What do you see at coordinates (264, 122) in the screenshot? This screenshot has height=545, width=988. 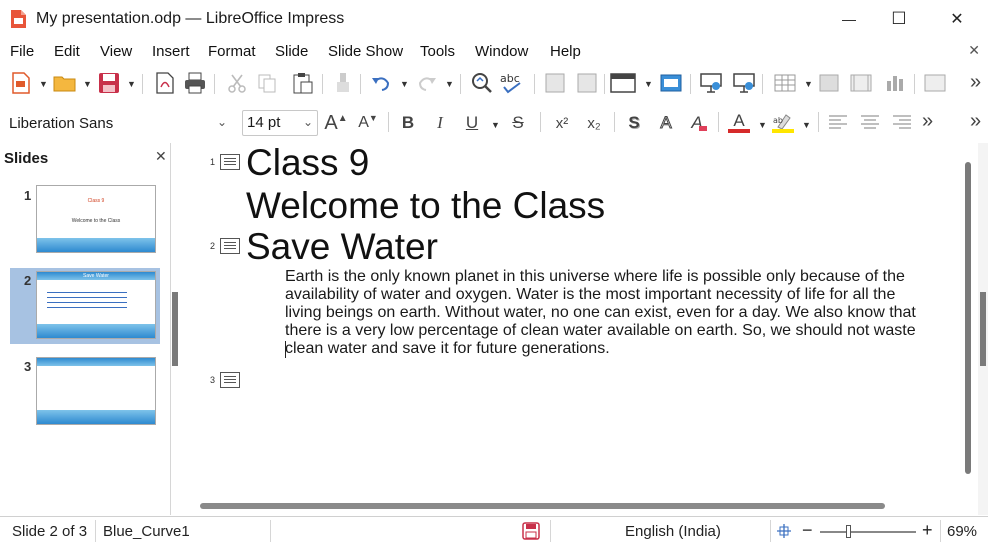 I see `font-size-value: 14 pt` at bounding box center [264, 122].